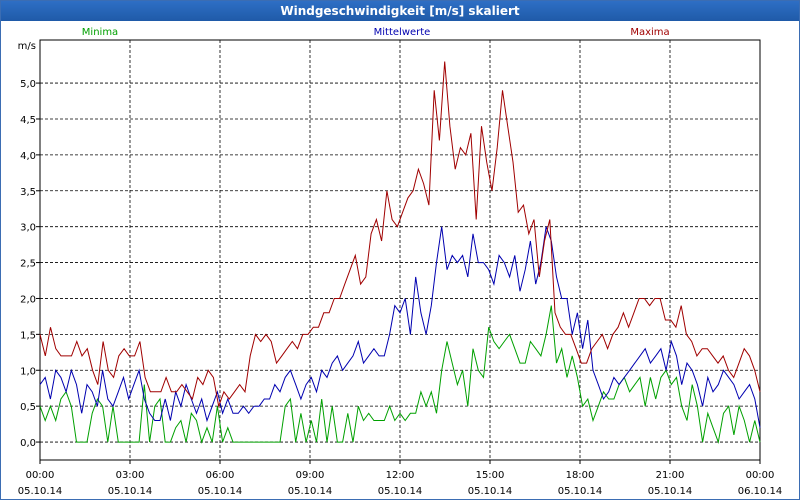 Image resolution: width=800 pixels, height=500 pixels. What do you see at coordinates (490, 475) in the screenshot?
I see `x-tick-time: 15:00` at bounding box center [490, 475].